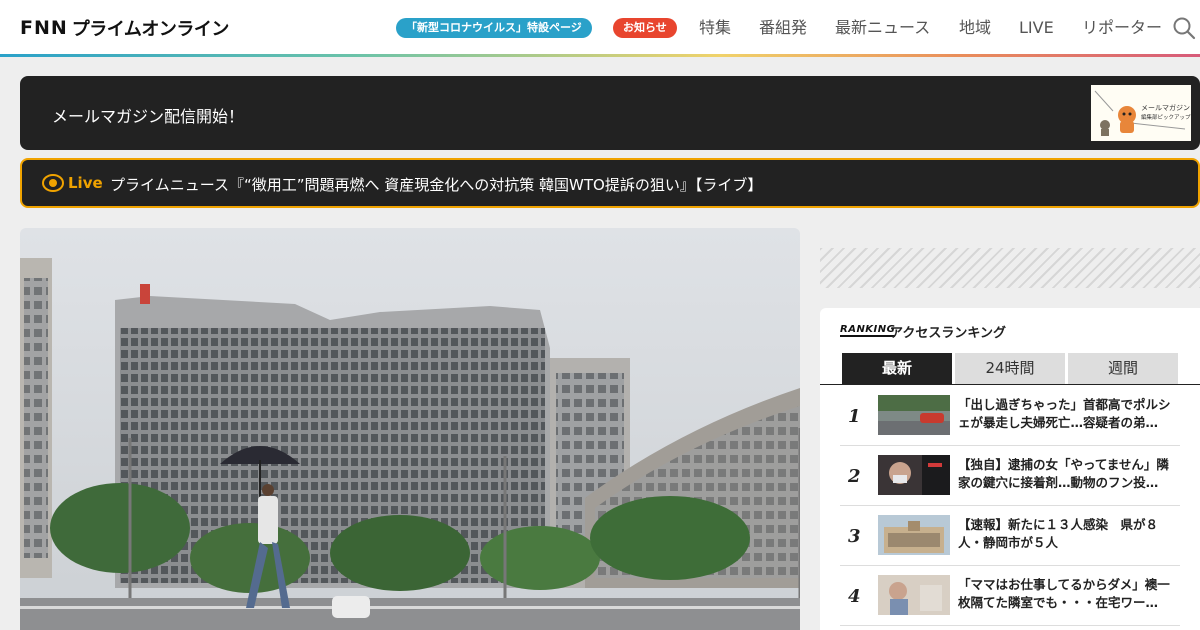 This screenshot has height=630, width=1200. What do you see at coordinates (975, 28) in the screenshot?
I see `nav-region: 地域` at bounding box center [975, 28].